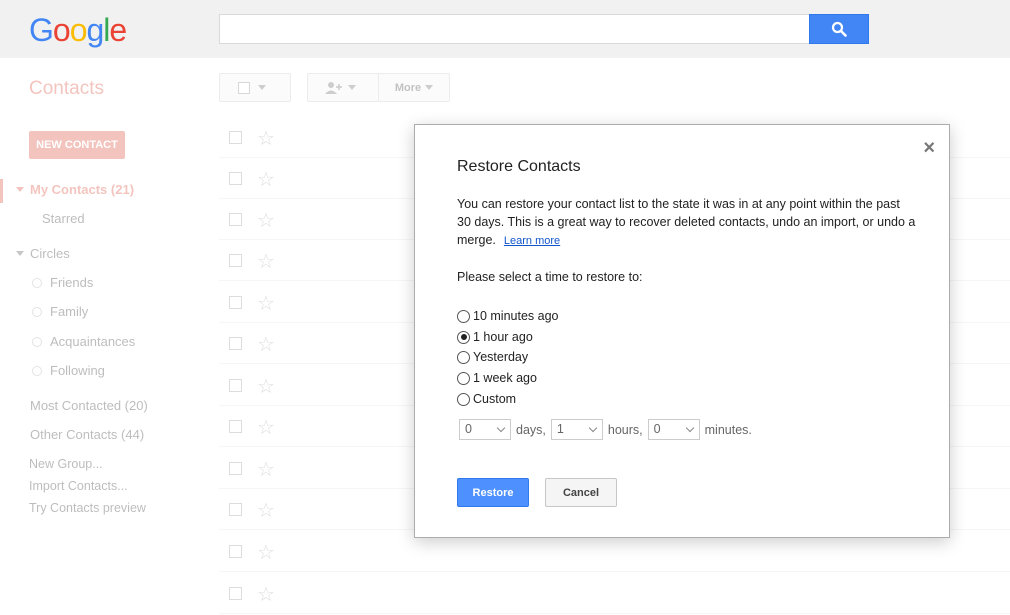  I want to click on option-custom: Custom, so click(486, 399).